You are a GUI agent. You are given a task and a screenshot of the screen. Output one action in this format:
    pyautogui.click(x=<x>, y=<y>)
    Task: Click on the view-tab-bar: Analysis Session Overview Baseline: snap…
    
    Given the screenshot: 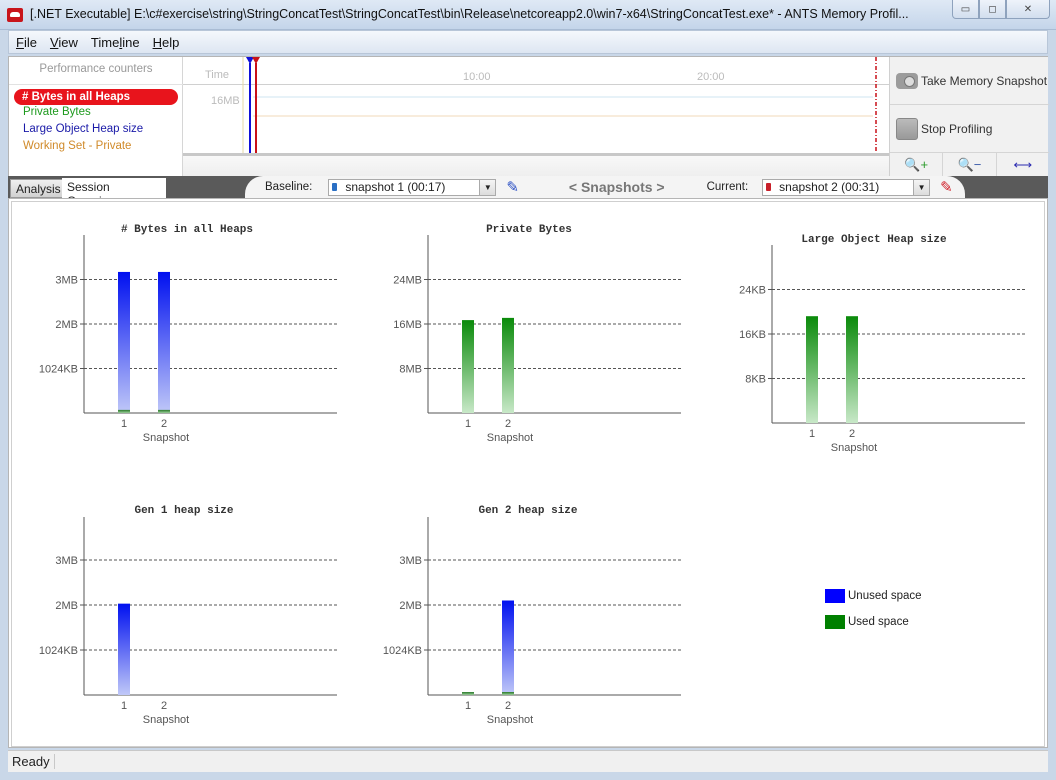 What is the action you would take?
    pyautogui.click(x=528, y=192)
    